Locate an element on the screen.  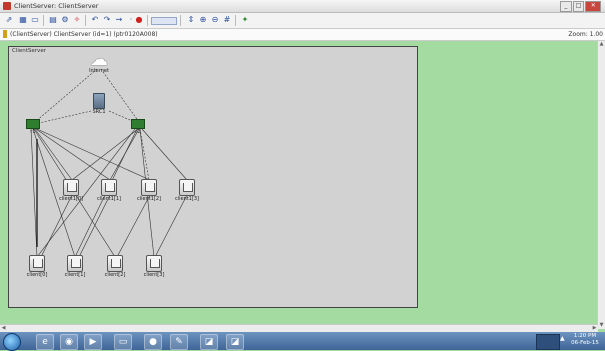
fast-icon: ⇝ is located at coordinates (119, 20).